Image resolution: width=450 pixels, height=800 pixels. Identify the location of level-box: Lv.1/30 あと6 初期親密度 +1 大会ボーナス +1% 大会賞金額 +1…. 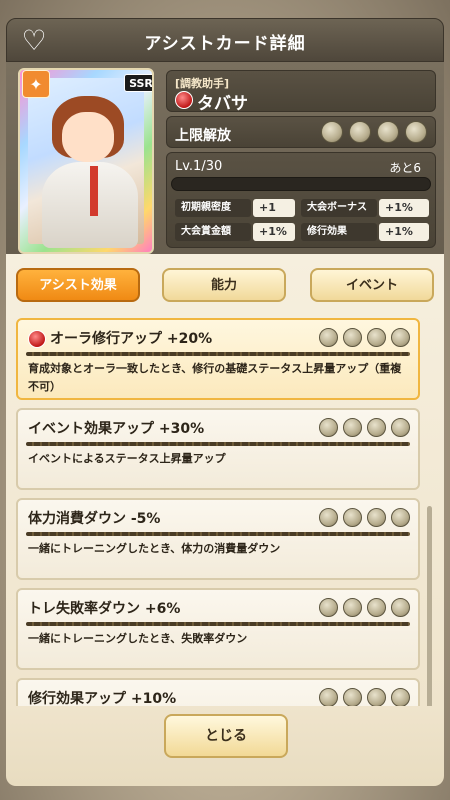
(301, 200).